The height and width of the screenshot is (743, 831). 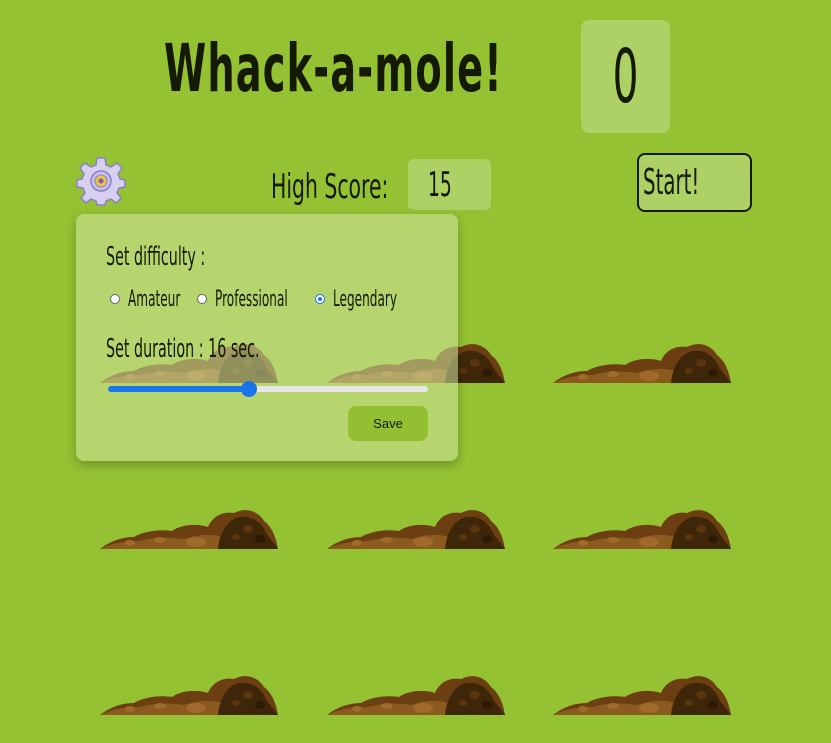 What do you see at coordinates (330, 187) in the screenshot?
I see `high-score-label: High Score:` at bounding box center [330, 187].